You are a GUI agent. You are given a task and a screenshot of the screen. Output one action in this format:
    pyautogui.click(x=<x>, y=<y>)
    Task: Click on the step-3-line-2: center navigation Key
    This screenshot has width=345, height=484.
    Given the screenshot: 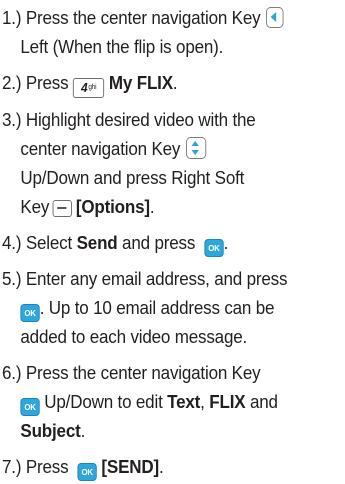 What is the action you would take?
    pyautogui.click(x=100, y=148)
    